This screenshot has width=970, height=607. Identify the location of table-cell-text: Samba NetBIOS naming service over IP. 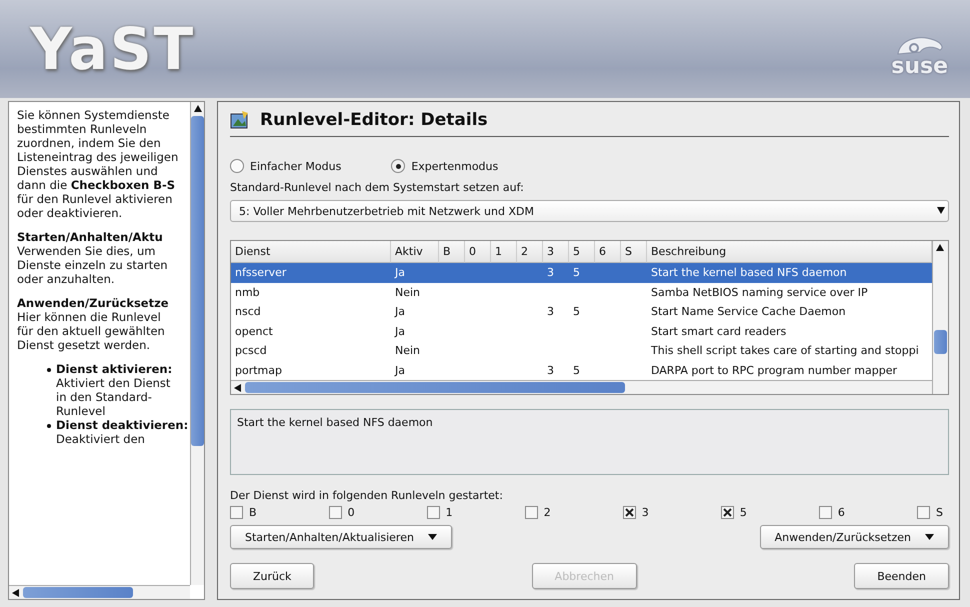
(759, 292).